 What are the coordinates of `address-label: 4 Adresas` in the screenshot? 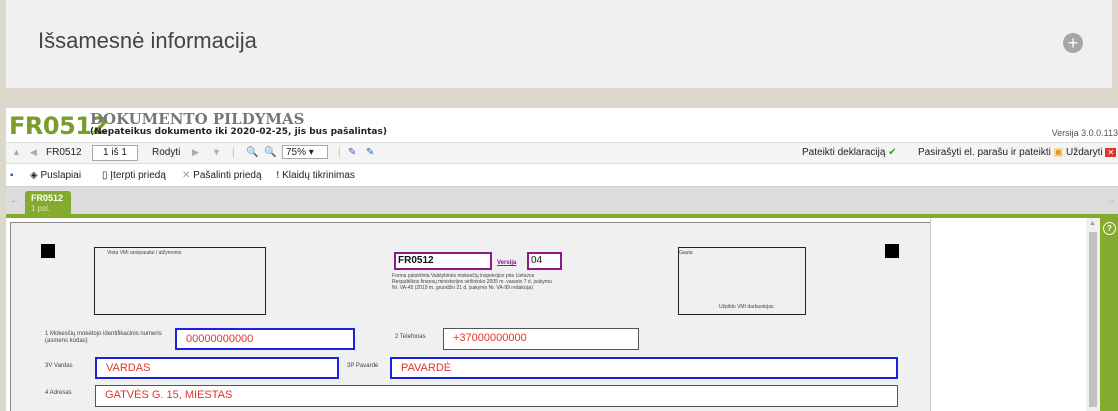 It's located at (58, 393).